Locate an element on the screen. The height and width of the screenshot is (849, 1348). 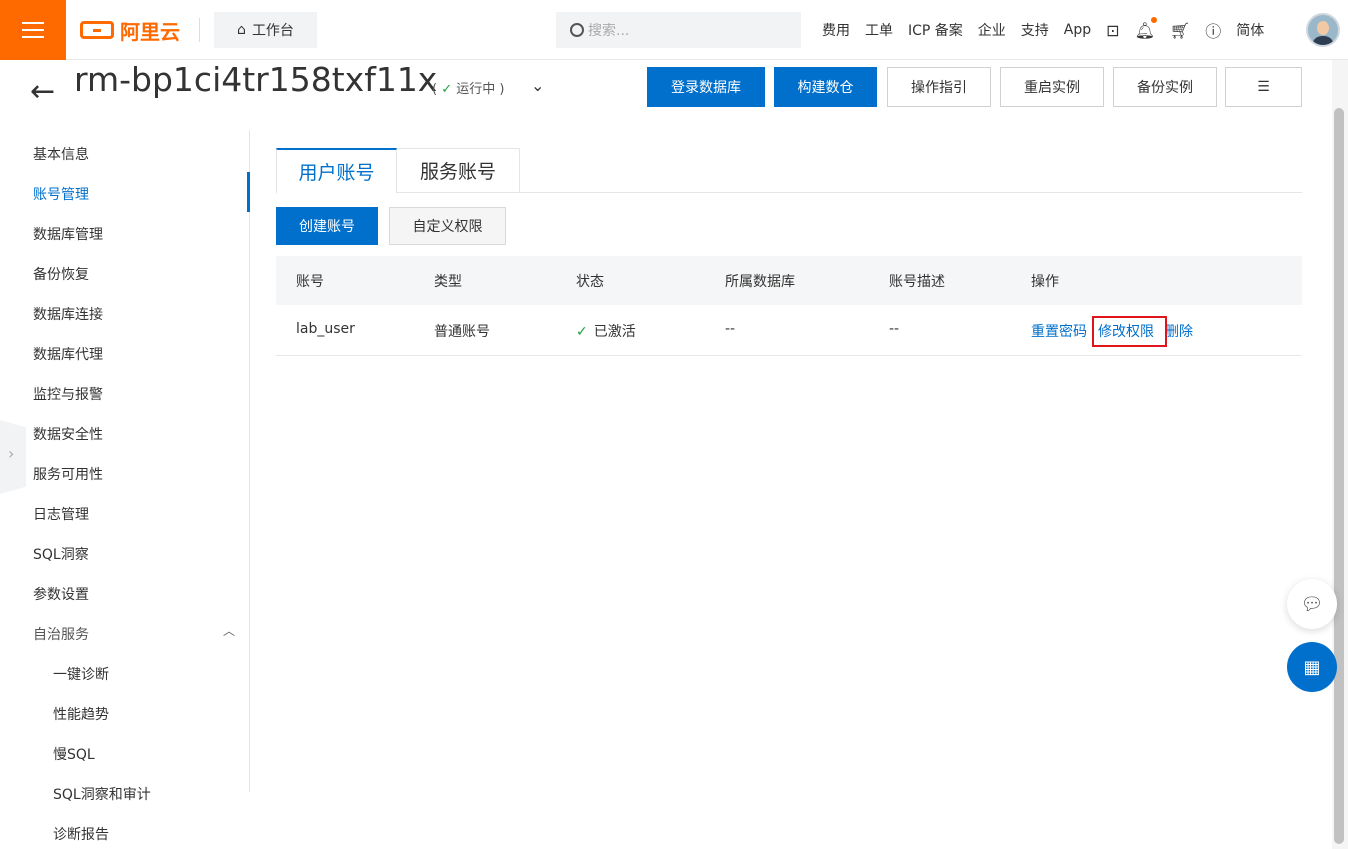
sidebar-item-availability: 服务可用性 is located at coordinates (68, 474).